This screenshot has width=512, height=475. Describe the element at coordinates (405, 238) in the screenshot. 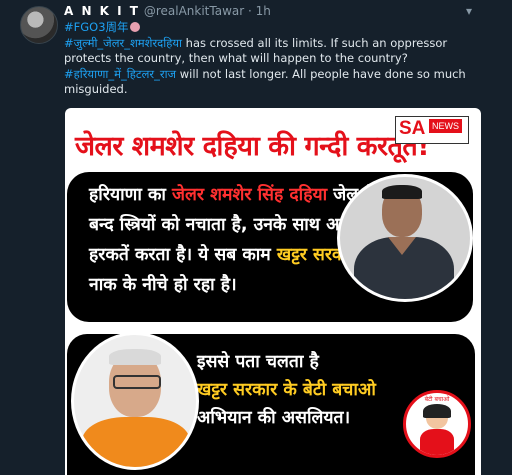

I see `jailer-photo` at that location.